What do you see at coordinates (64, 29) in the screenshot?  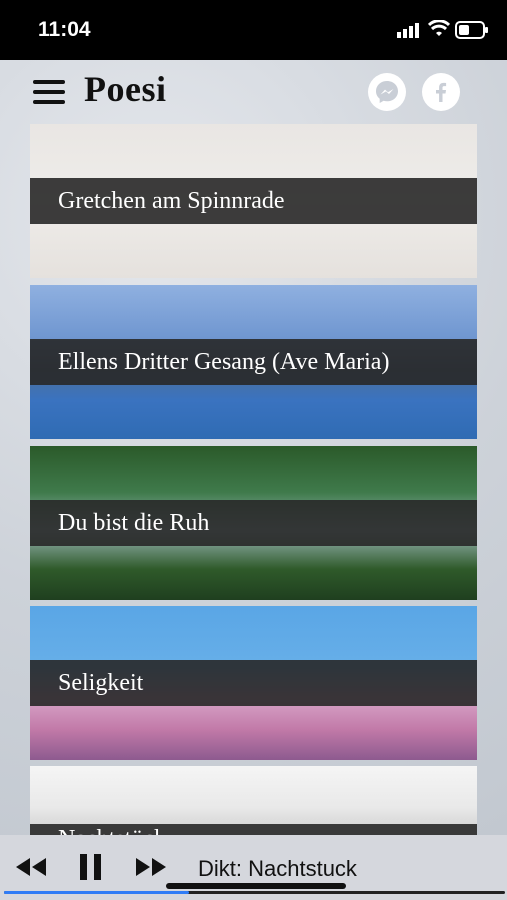 I see `status-time: 11:04` at bounding box center [64, 29].